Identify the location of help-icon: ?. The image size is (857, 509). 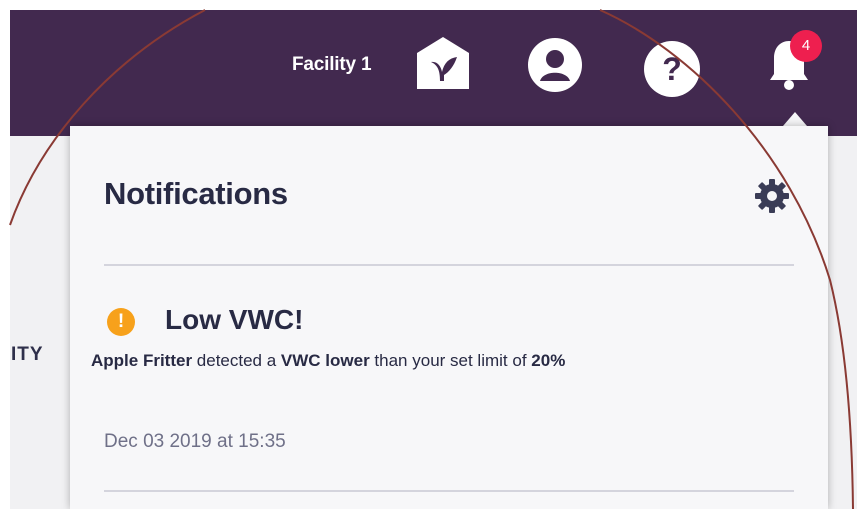
(672, 69).